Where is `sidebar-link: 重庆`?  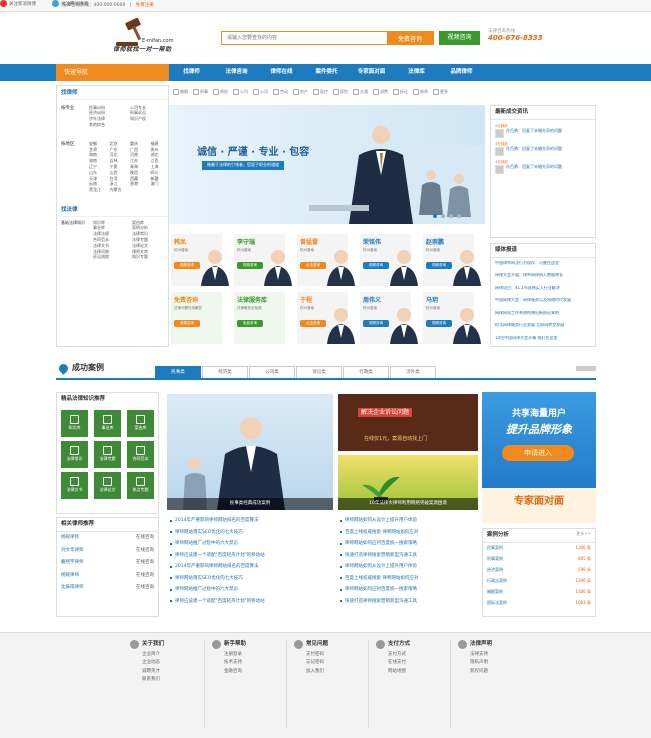 sidebar-link: 重庆 is located at coordinates (139, 144).